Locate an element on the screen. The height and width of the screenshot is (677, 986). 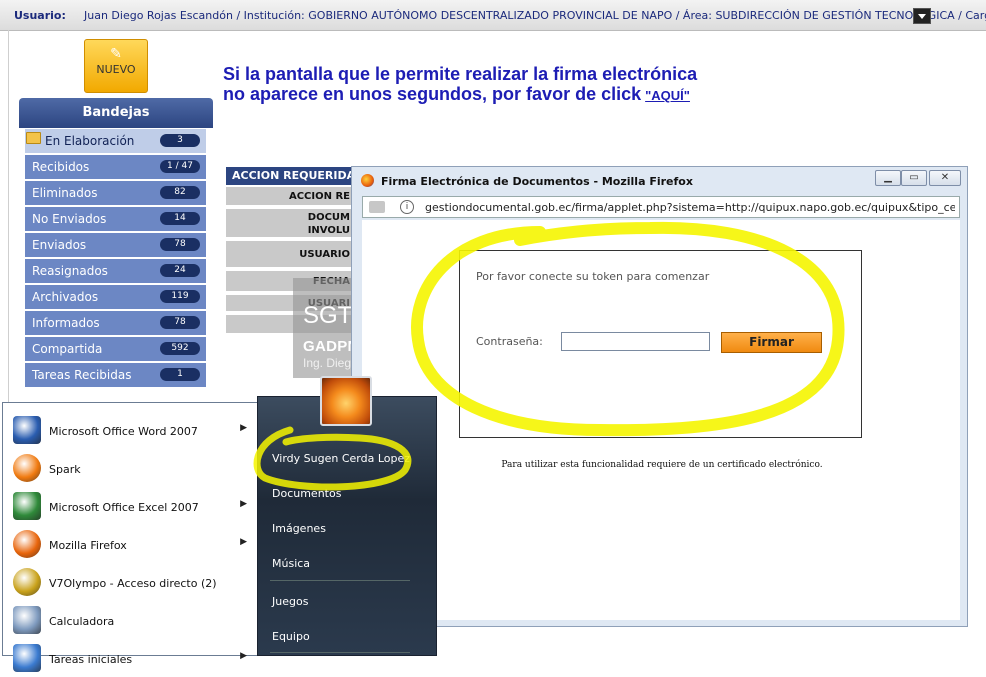
start-menu-item: V7Olympo - Acceso directo (2) is located at coordinates (132, 582).